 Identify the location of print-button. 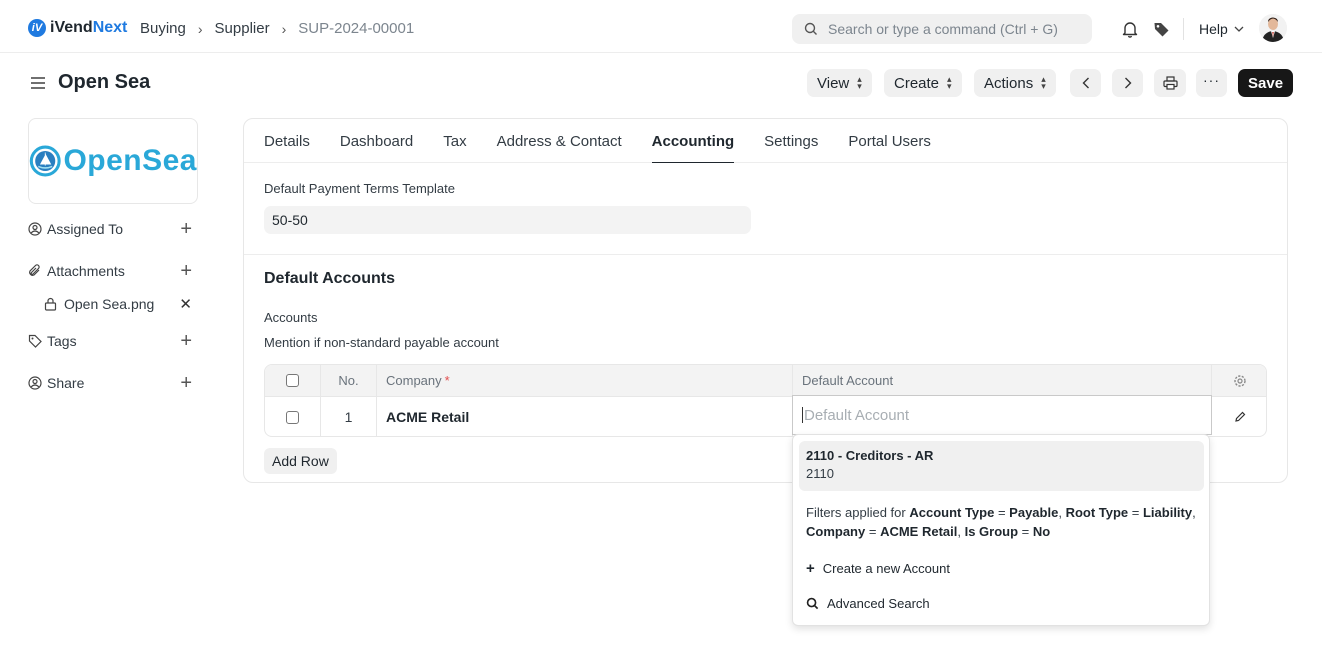
(1170, 83).